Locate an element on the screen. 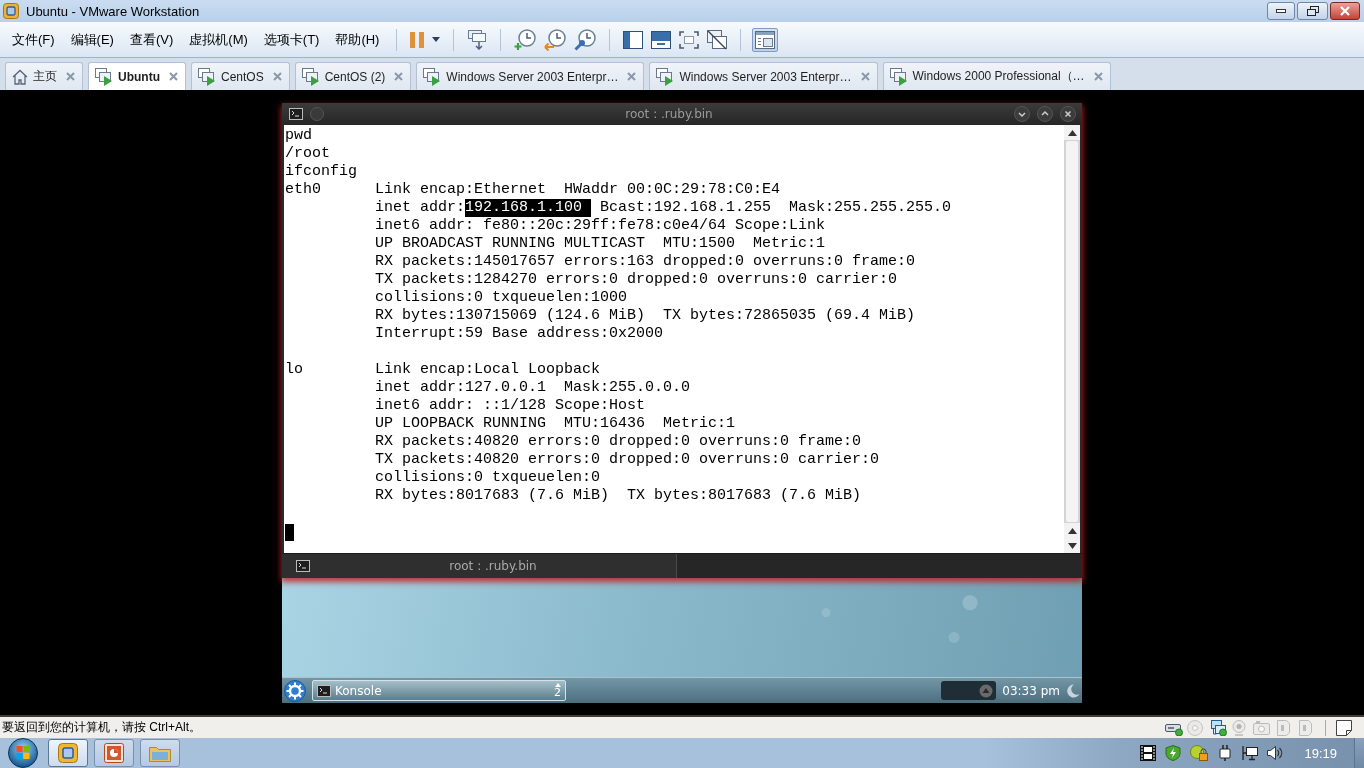  minimize-icon is located at coordinates (1281, 11).